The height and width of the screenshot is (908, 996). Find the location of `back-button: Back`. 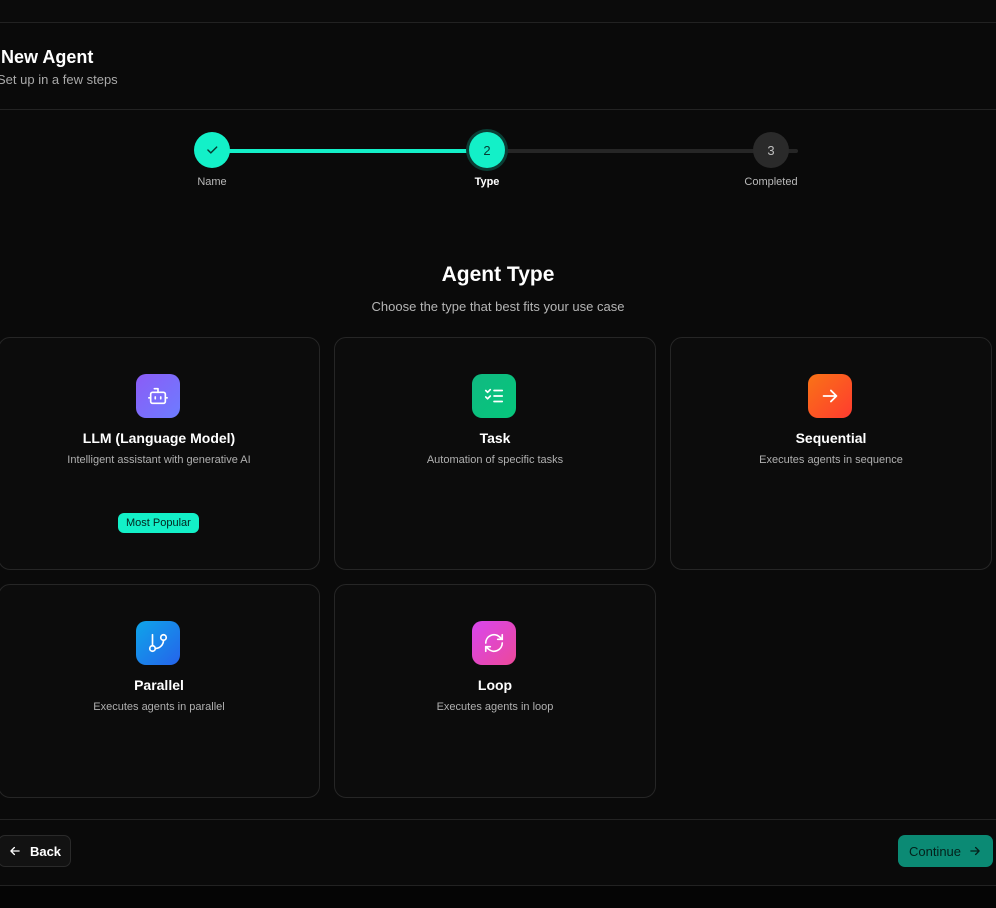

back-button: Back is located at coordinates (35, 851).